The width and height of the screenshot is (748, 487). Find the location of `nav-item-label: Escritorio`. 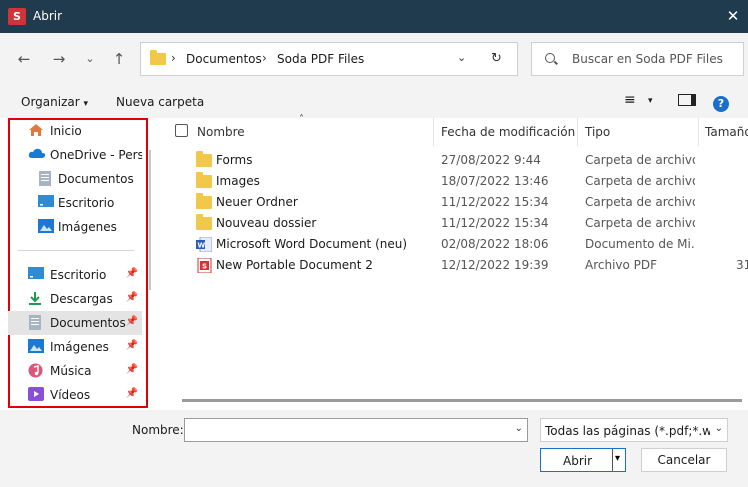

nav-item-label: Escritorio is located at coordinates (86, 203).